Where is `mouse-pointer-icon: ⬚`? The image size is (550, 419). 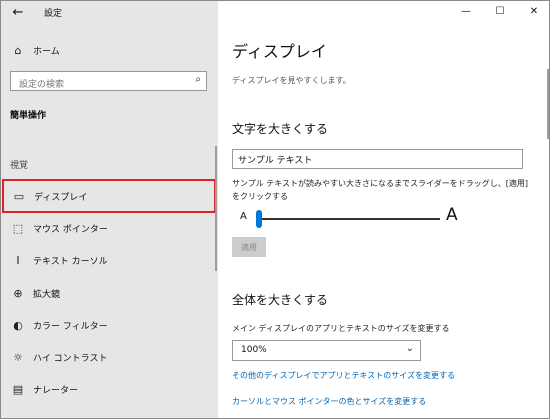 mouse-pointer-icon: ⬚ is located at coordinates (18, 228).